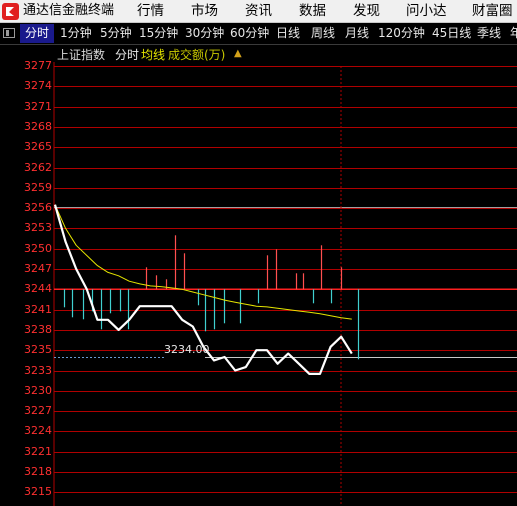 The width and height of the screenshot is (517, 506). What do you see at coordinates (38, 268) in the screenshot?
I see `price-tick-label: 3247` at bounding box center [38, 268].